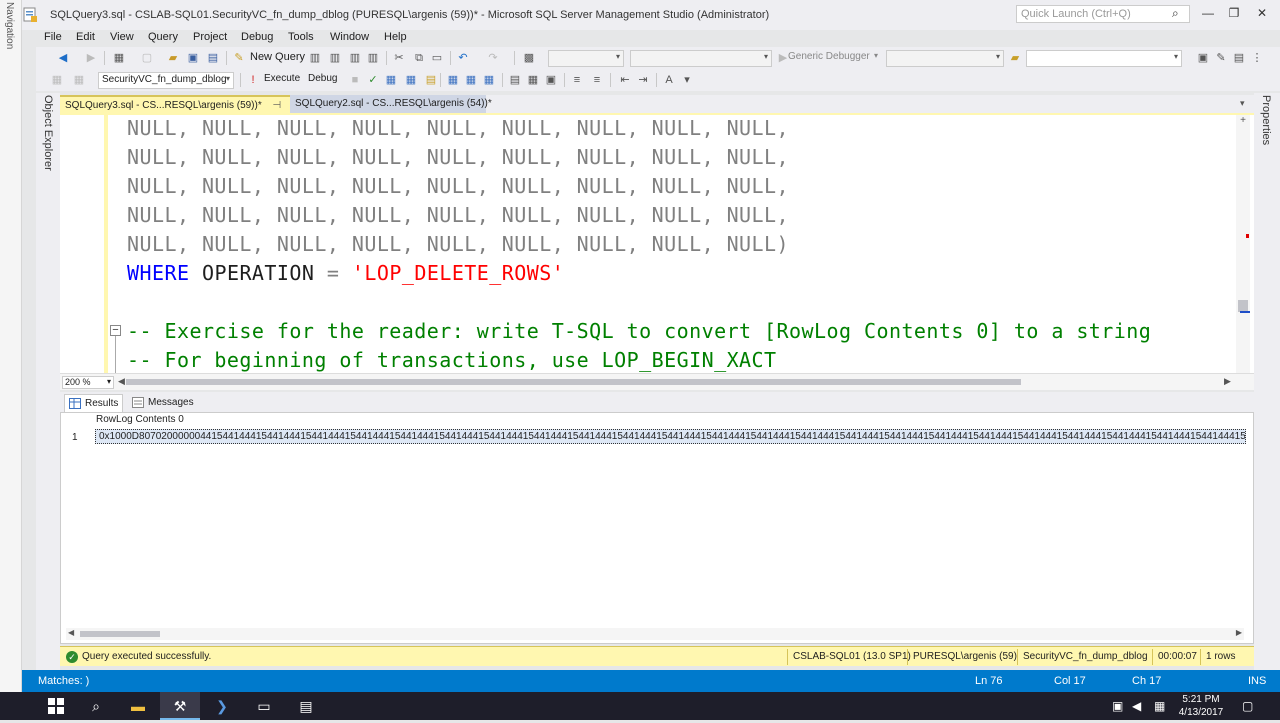 Image resolution: width=1280 pixels, height=723 pixels. I want to click on menu-edit: Edit, so click(85, 37).